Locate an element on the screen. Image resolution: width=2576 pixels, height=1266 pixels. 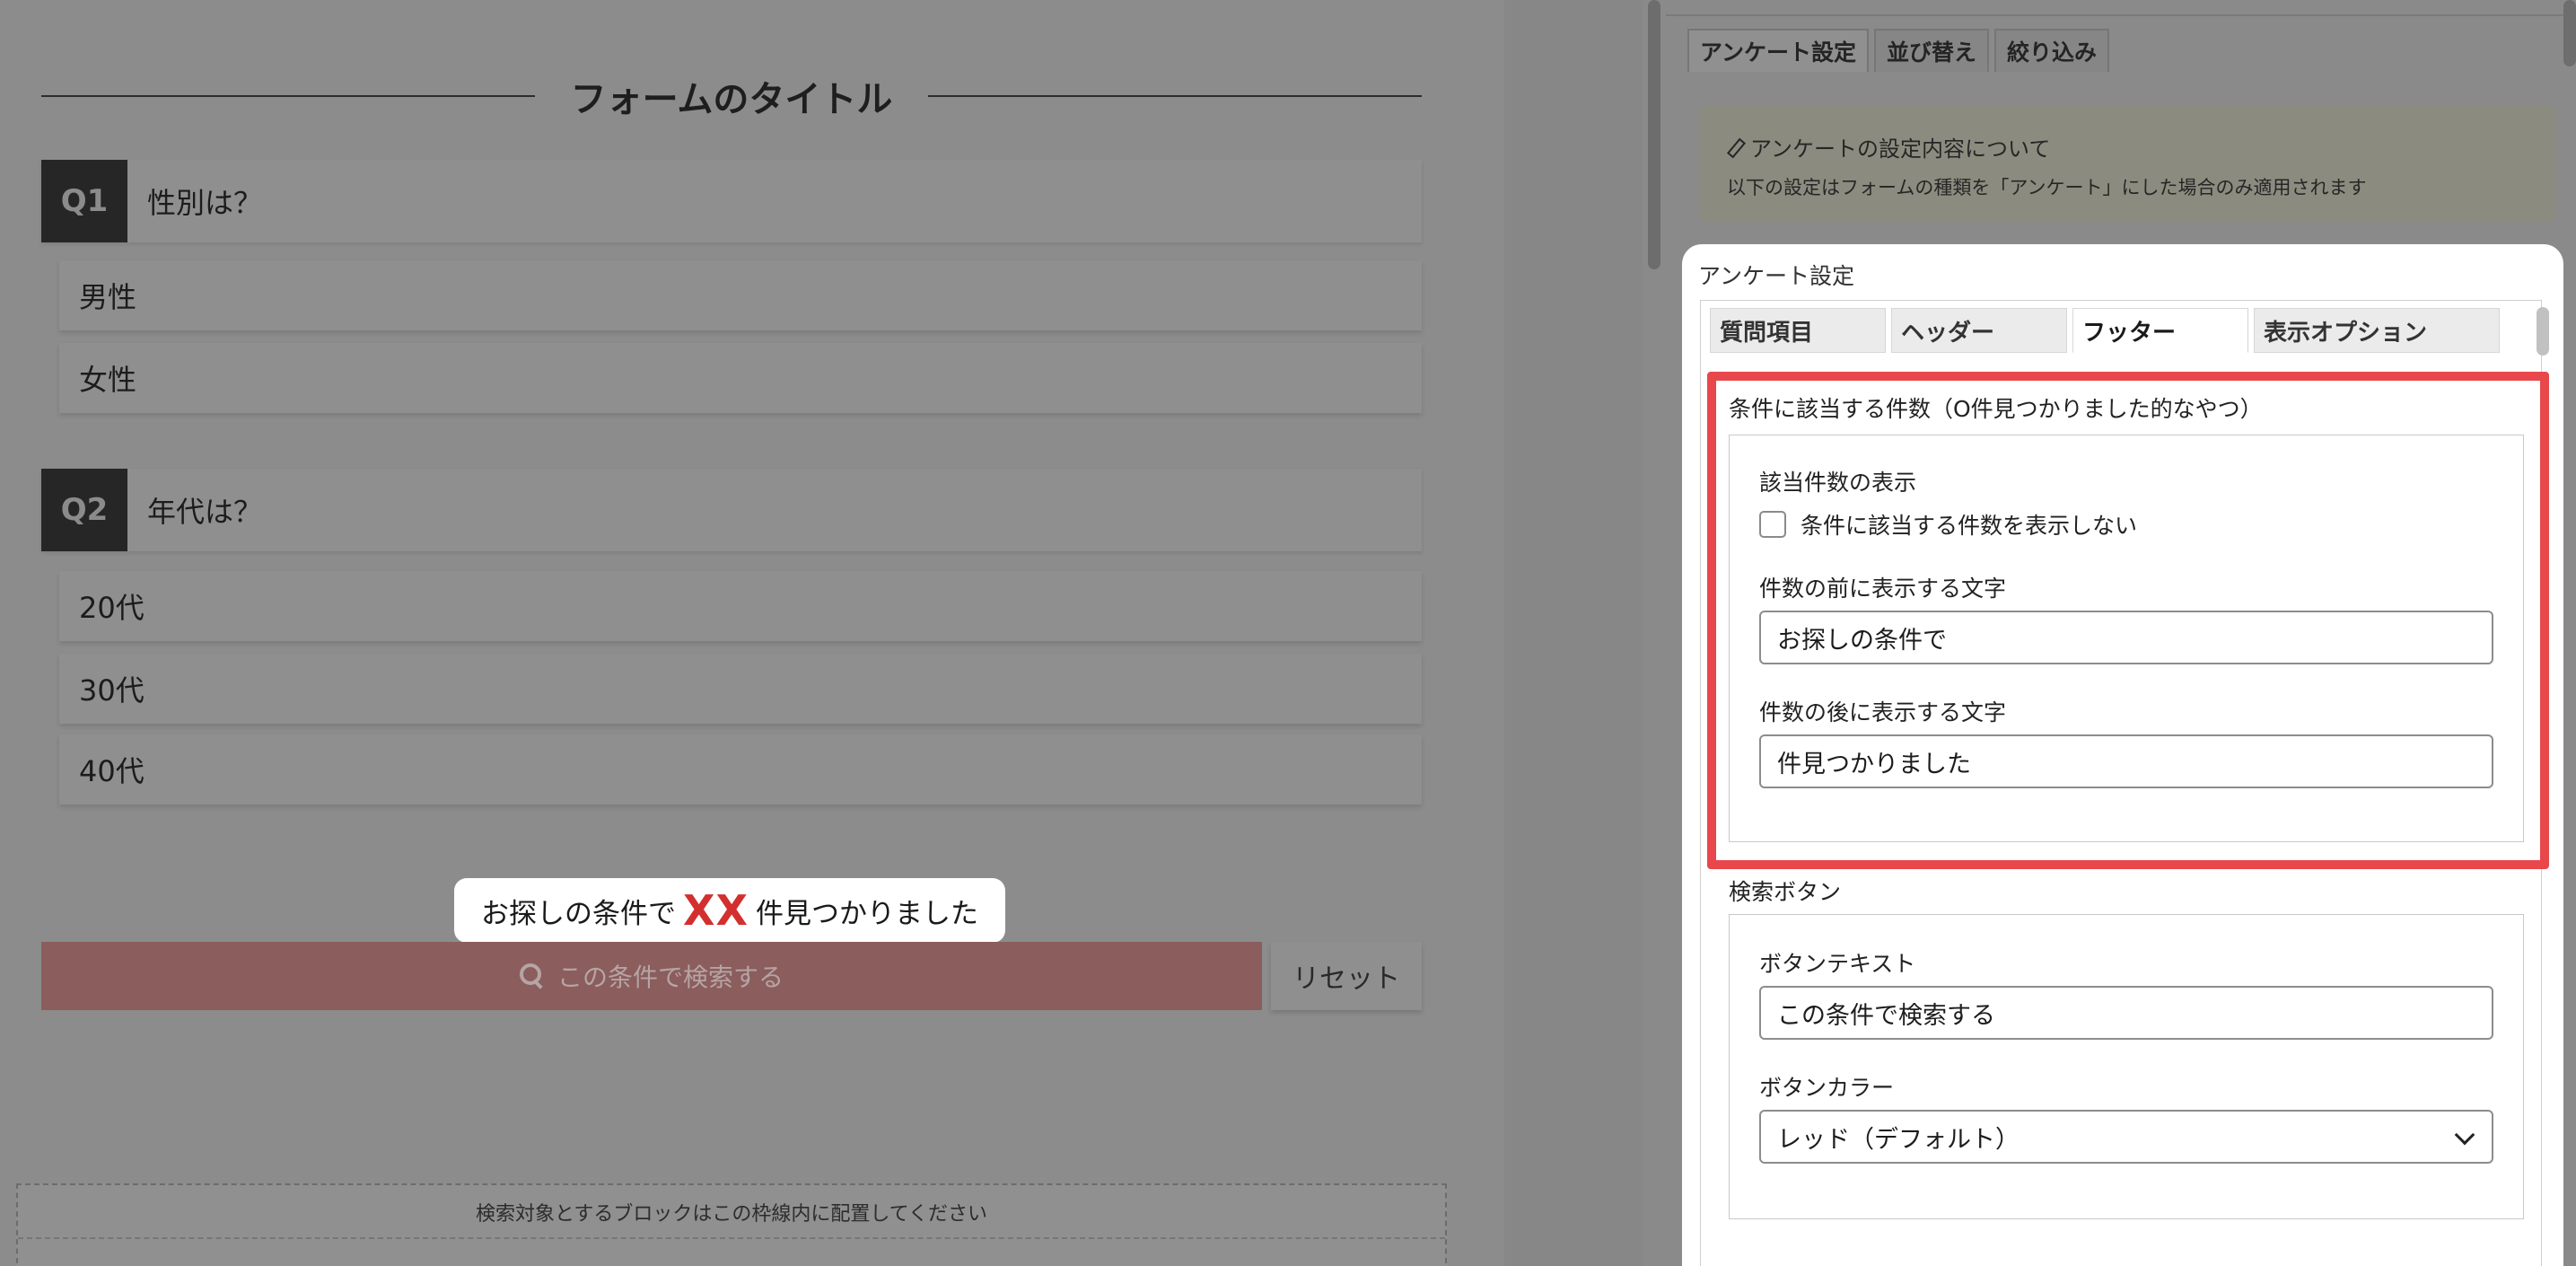
form-title: フォームのタイトル is located at coordinates (731, 99).